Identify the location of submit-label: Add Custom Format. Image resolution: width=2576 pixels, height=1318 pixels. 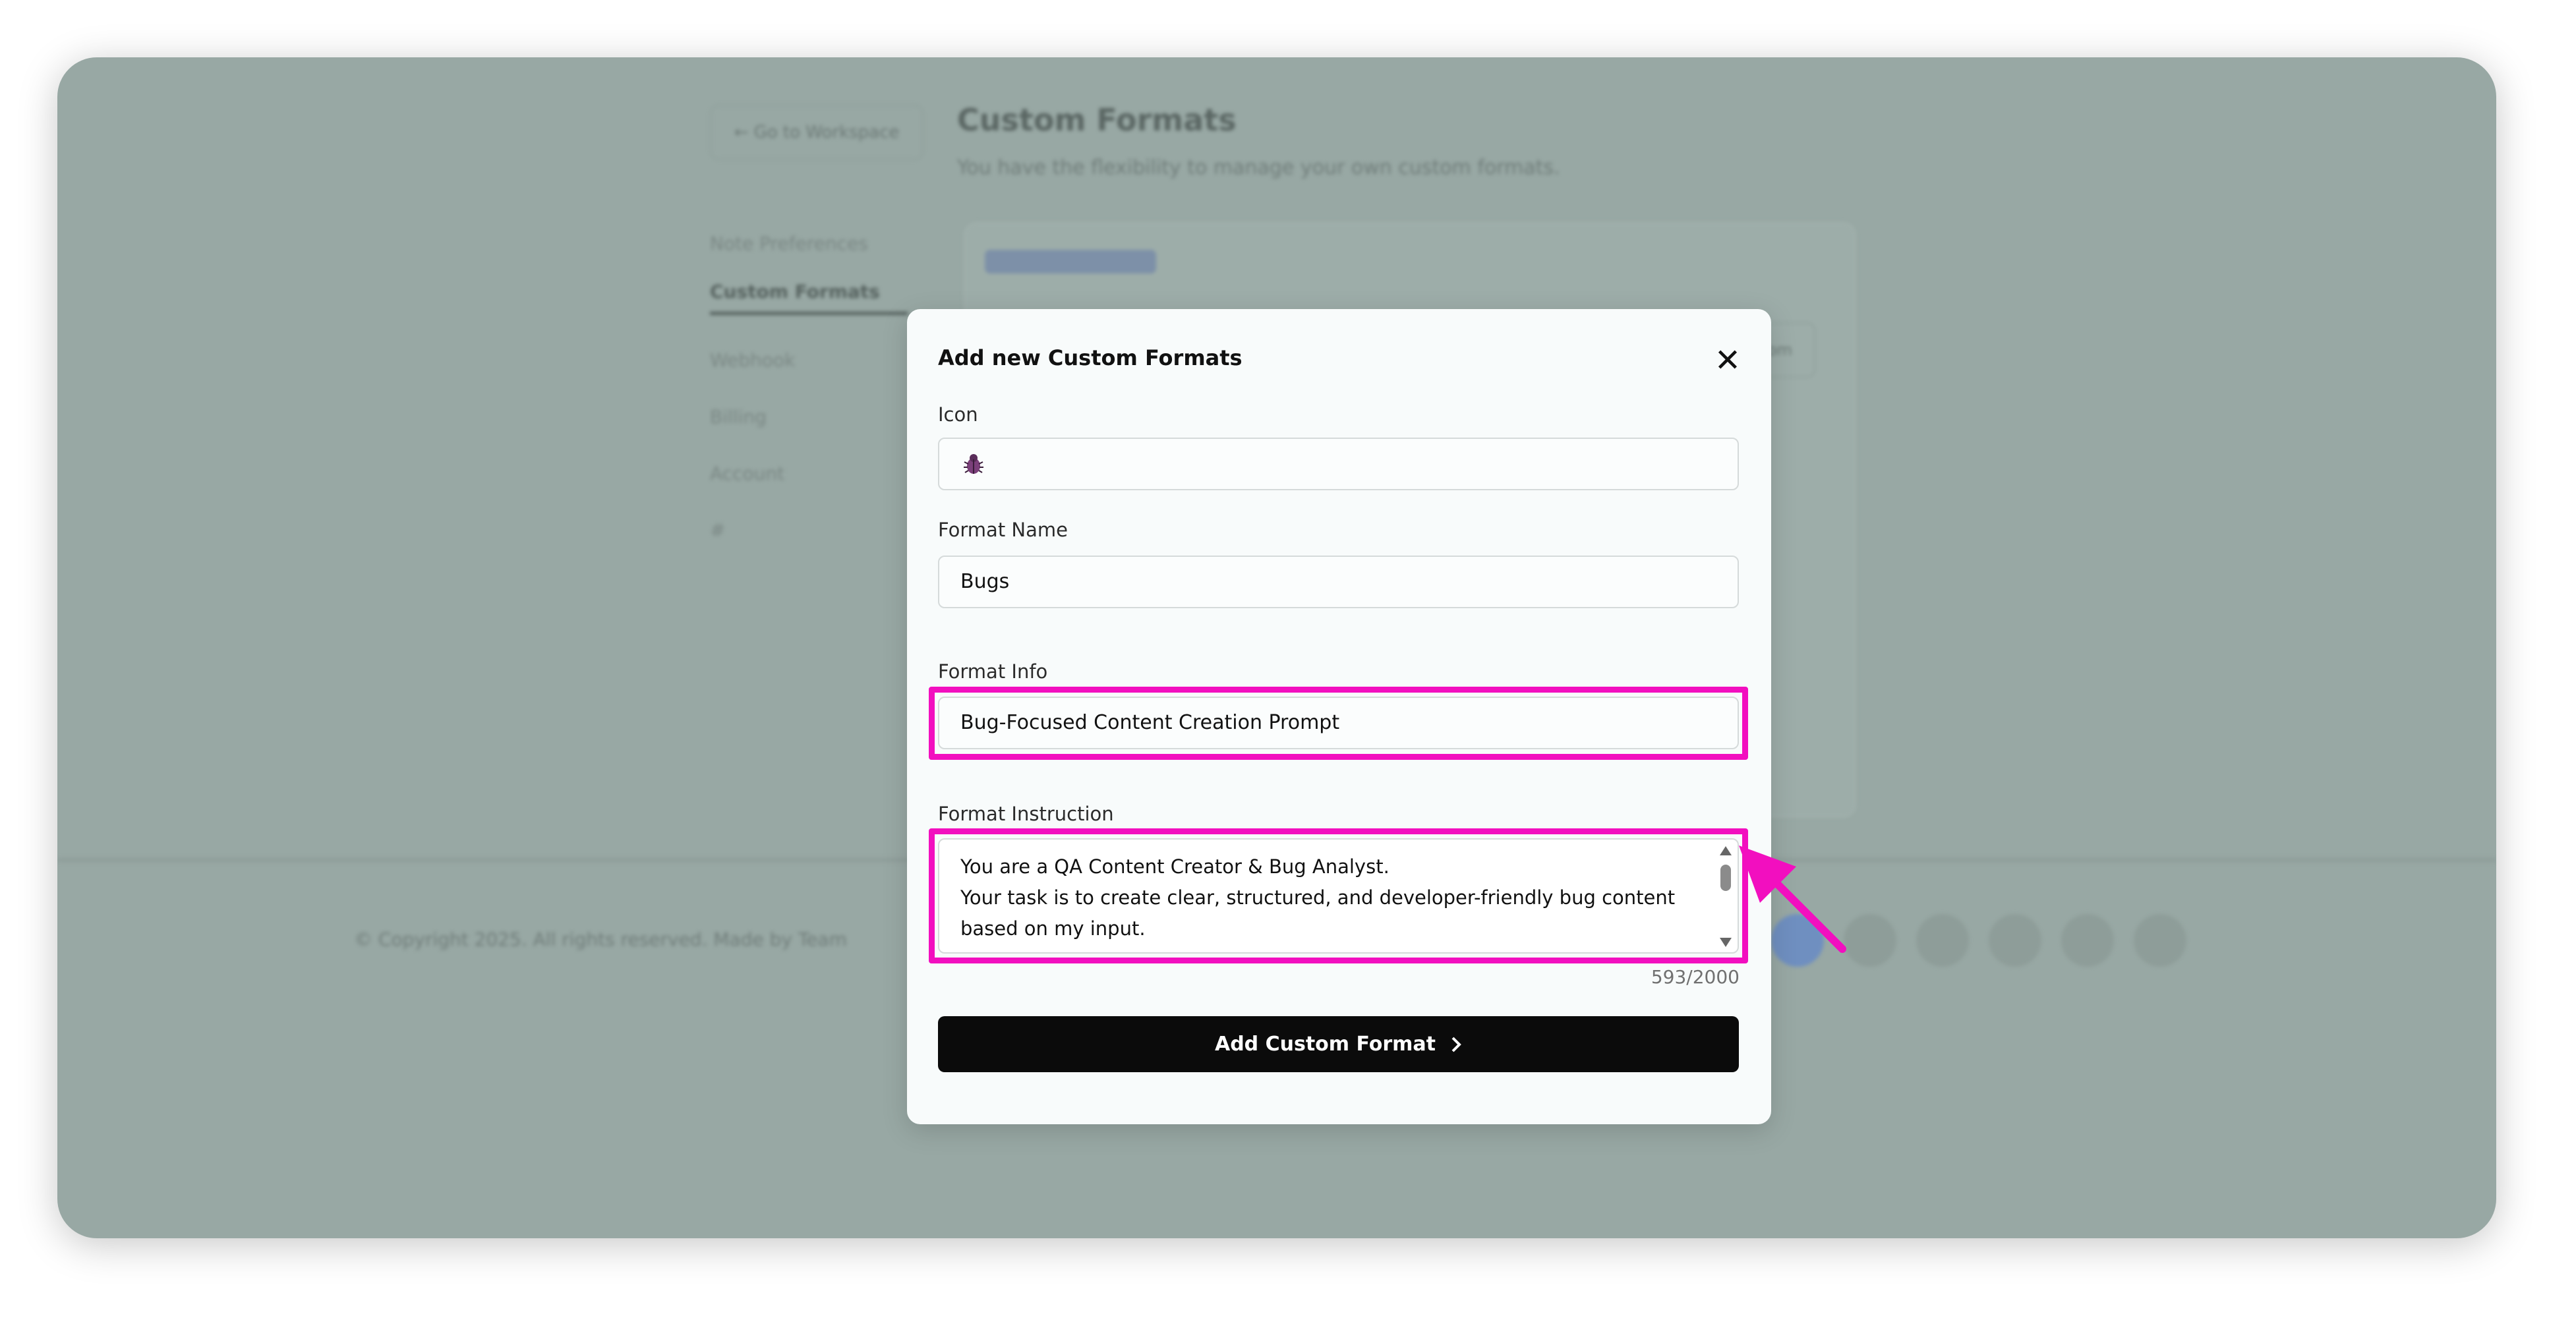
(1325, 1044).